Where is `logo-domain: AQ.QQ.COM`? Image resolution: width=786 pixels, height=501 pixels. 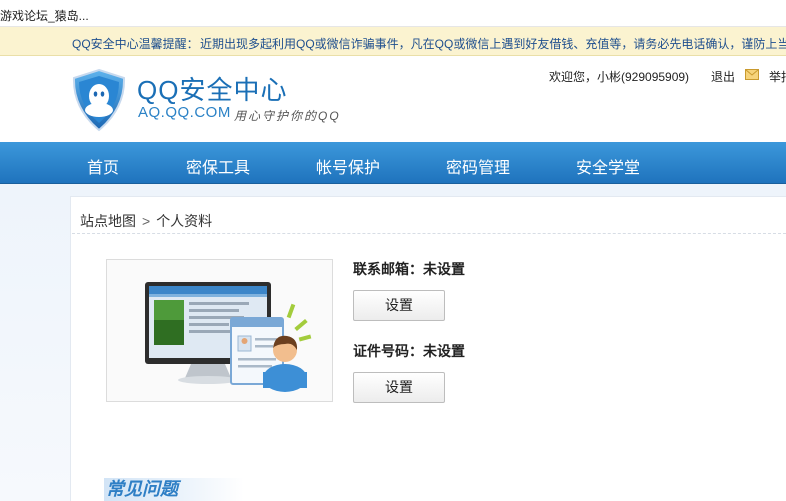
logo-domain: AQ.QQ.COM is located at coordinates (184, 112).